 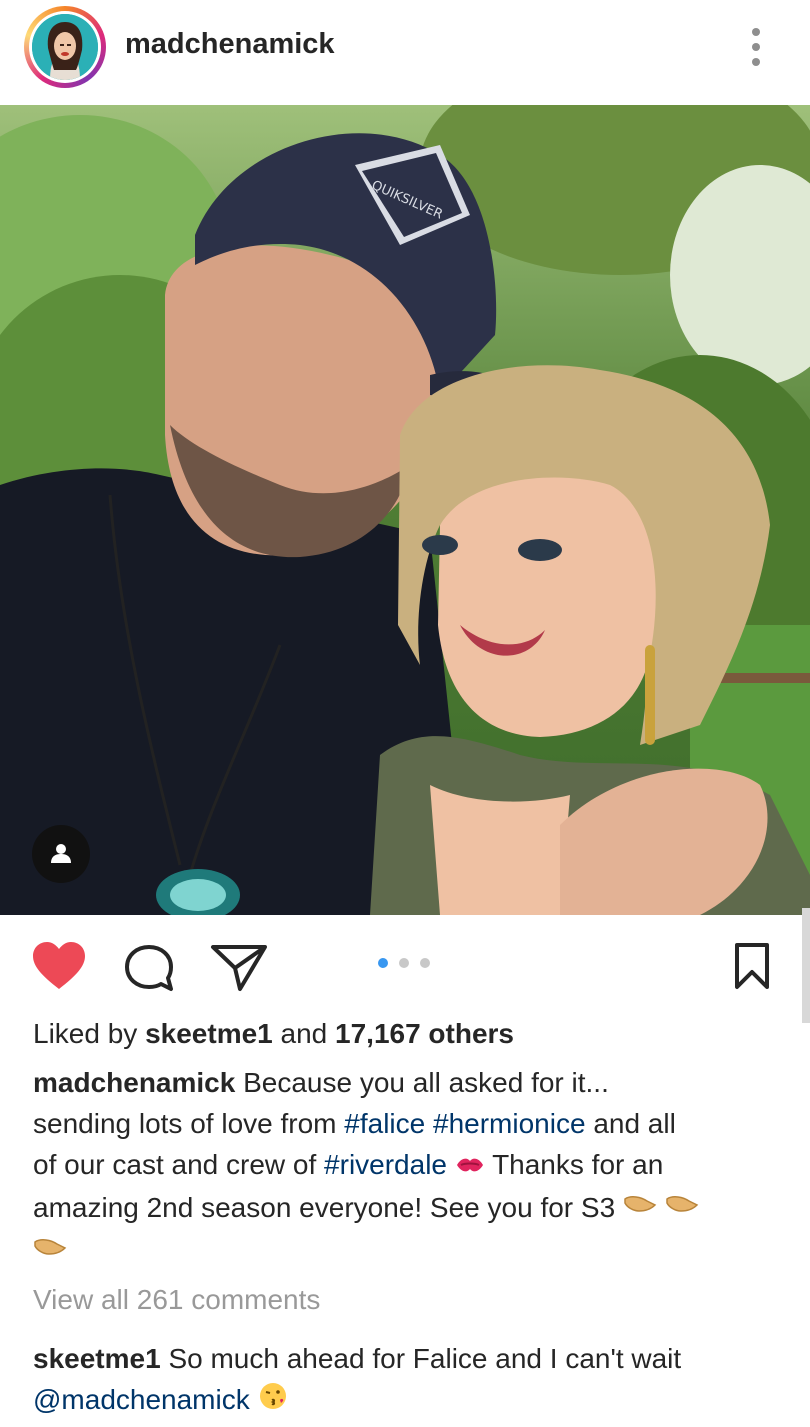 I want to click on hashtag-link: #falice, so click(x=384, y=1123).